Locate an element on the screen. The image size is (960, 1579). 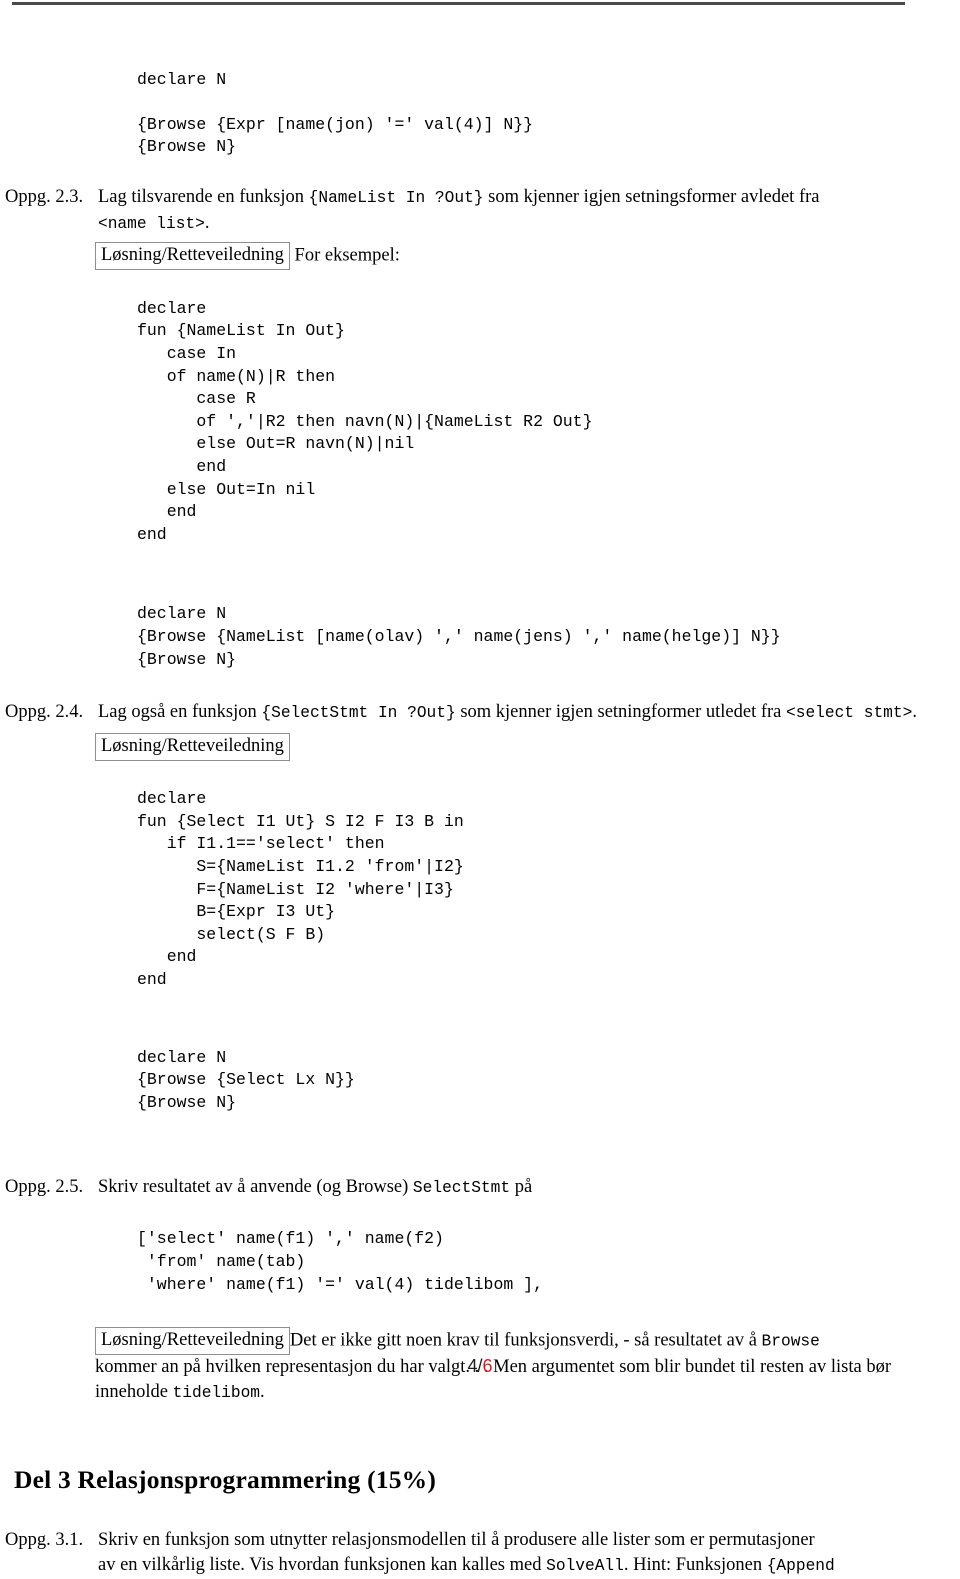
exercise-2-5-text-2: på is located at coordinates (521, 1186).